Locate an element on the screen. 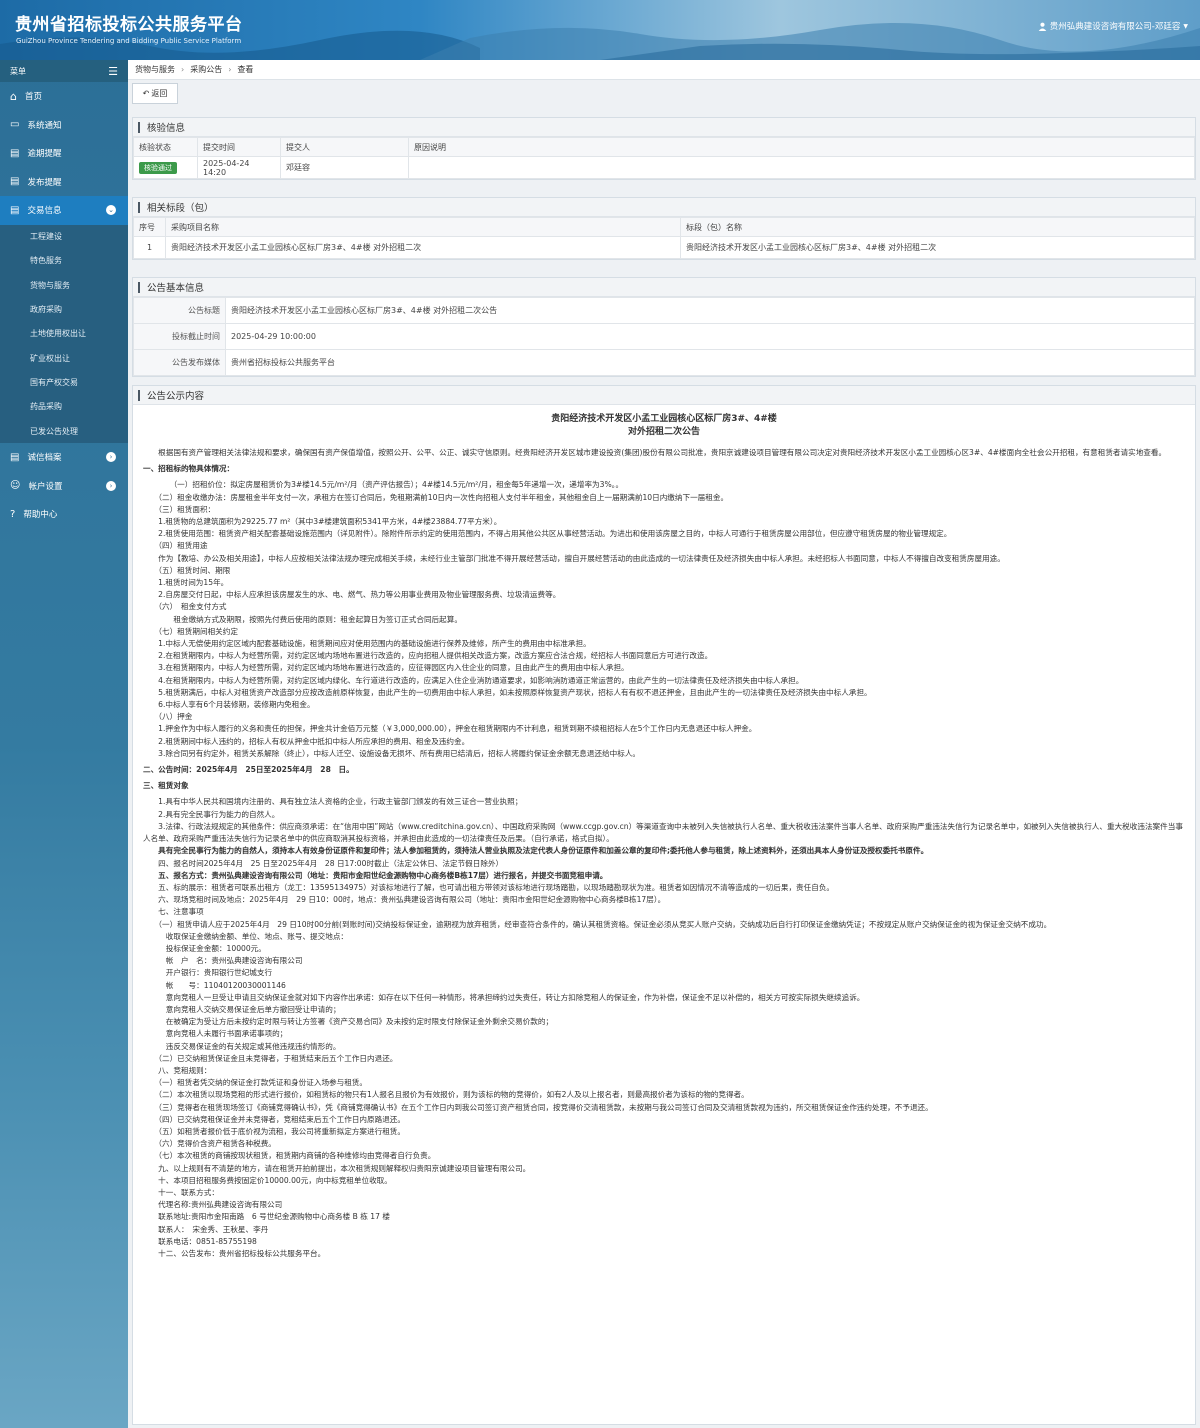  user-name: 贵州弘典建设咨询有限公司-邓廷容 is located at coordinates (1115, 27).